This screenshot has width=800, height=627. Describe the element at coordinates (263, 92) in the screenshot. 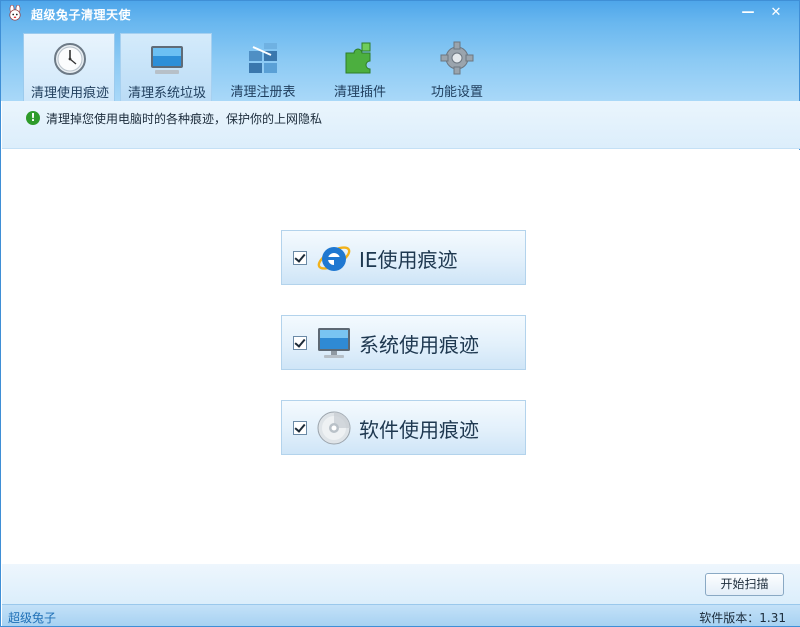

I see `tab-label: 清理注册表` at that location.